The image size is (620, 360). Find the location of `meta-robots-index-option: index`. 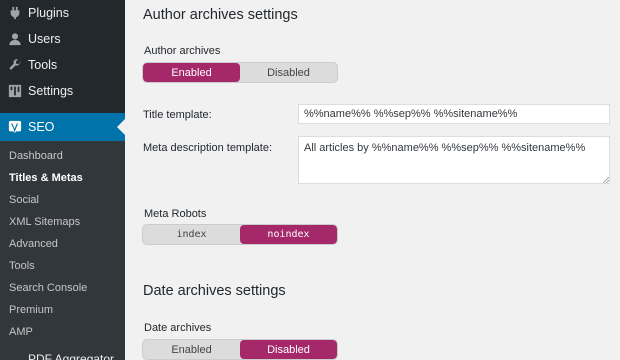

meta-robots-index-option: index is located at coordinates (191, 234).